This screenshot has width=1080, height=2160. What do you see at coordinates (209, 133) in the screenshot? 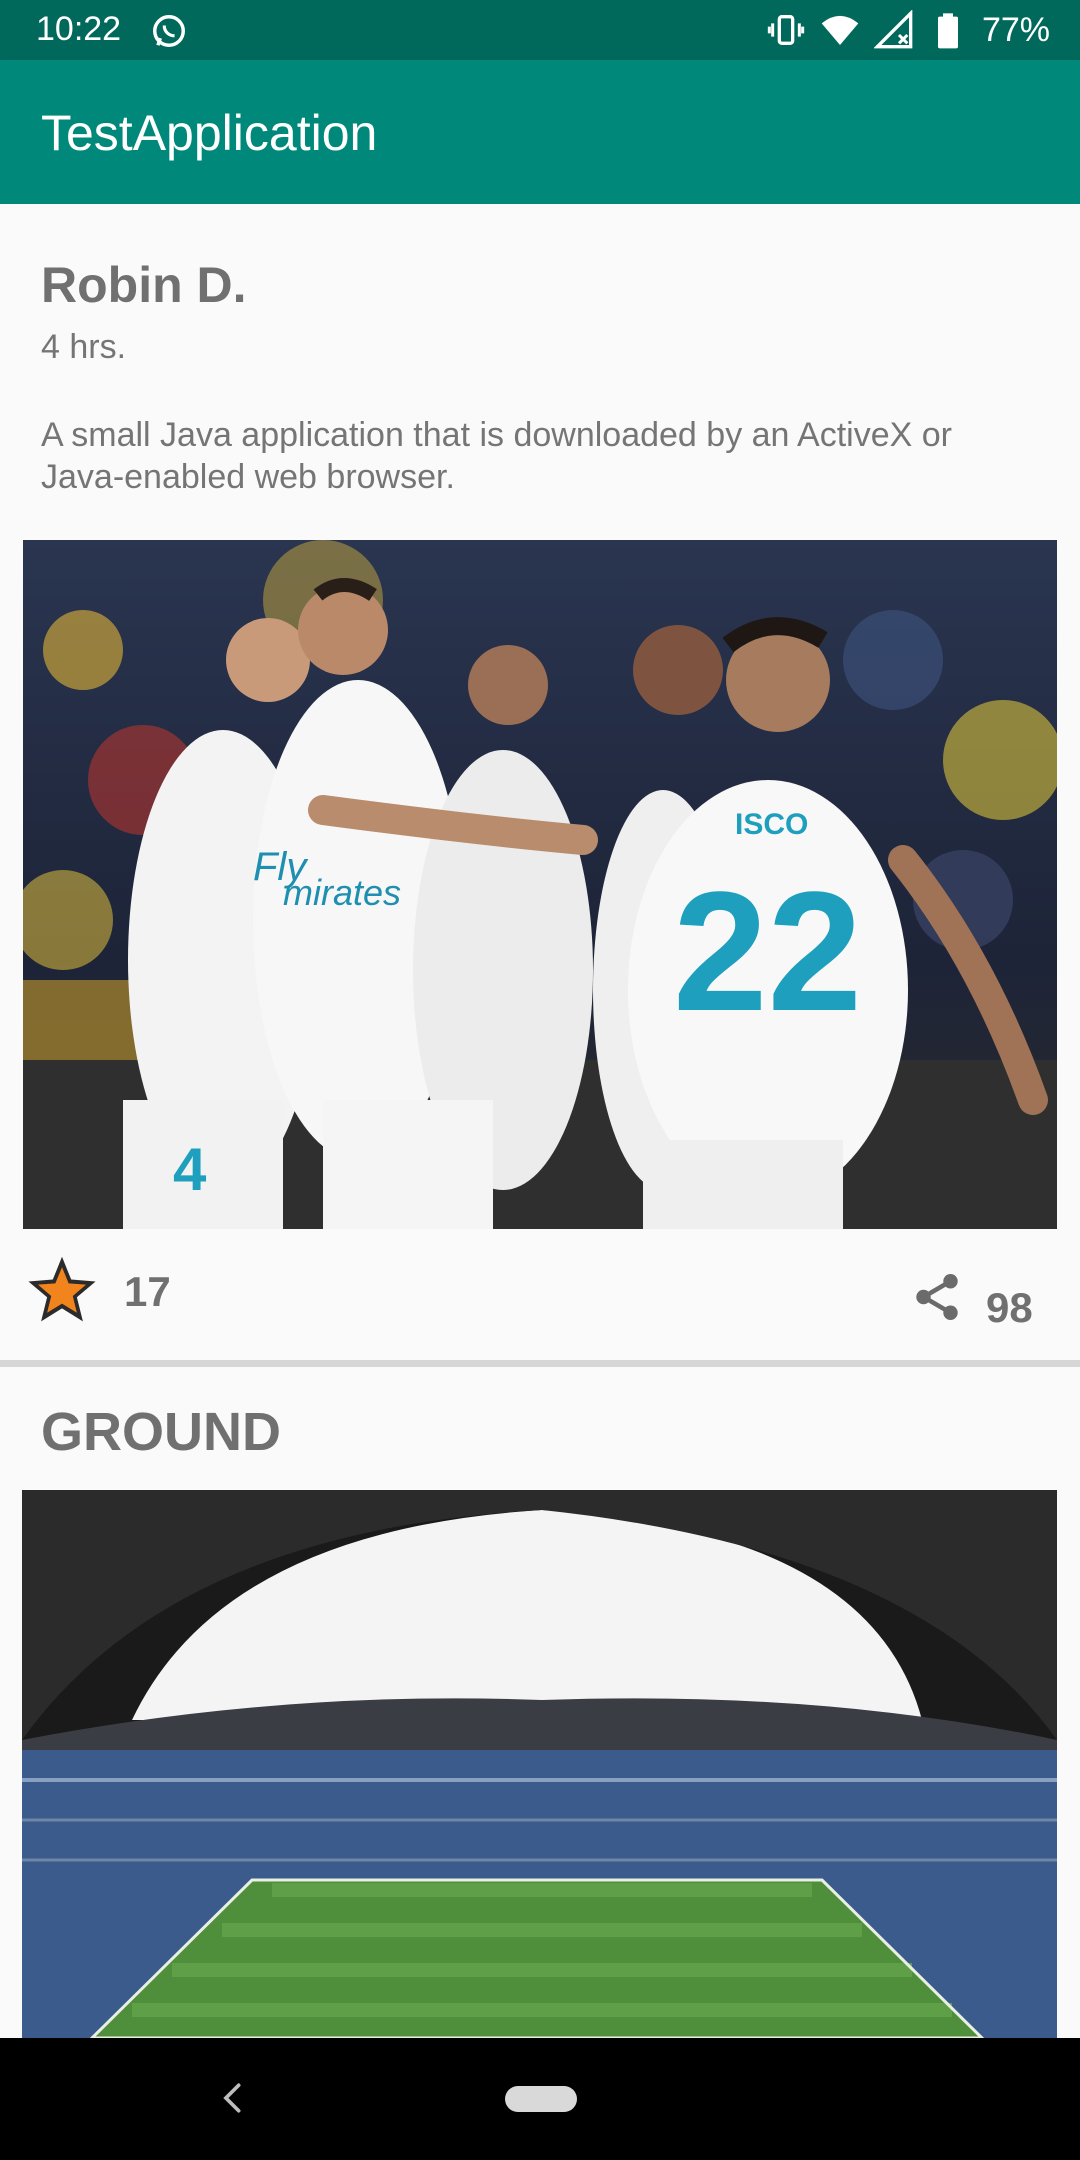
I see `app-title: TestApplication` at bounding box center [209, 133].